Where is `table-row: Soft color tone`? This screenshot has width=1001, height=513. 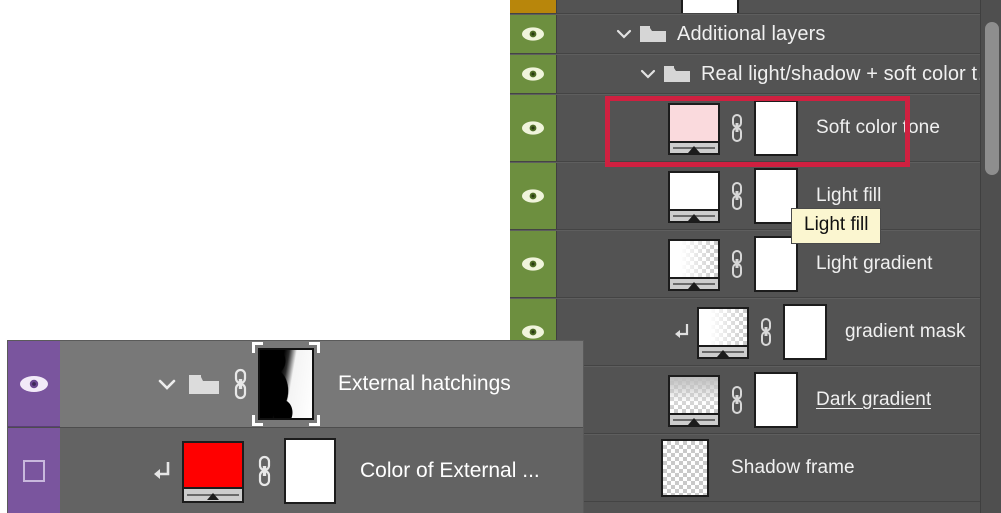 table-row: Soft color tone is located at coordinates (755, 128).